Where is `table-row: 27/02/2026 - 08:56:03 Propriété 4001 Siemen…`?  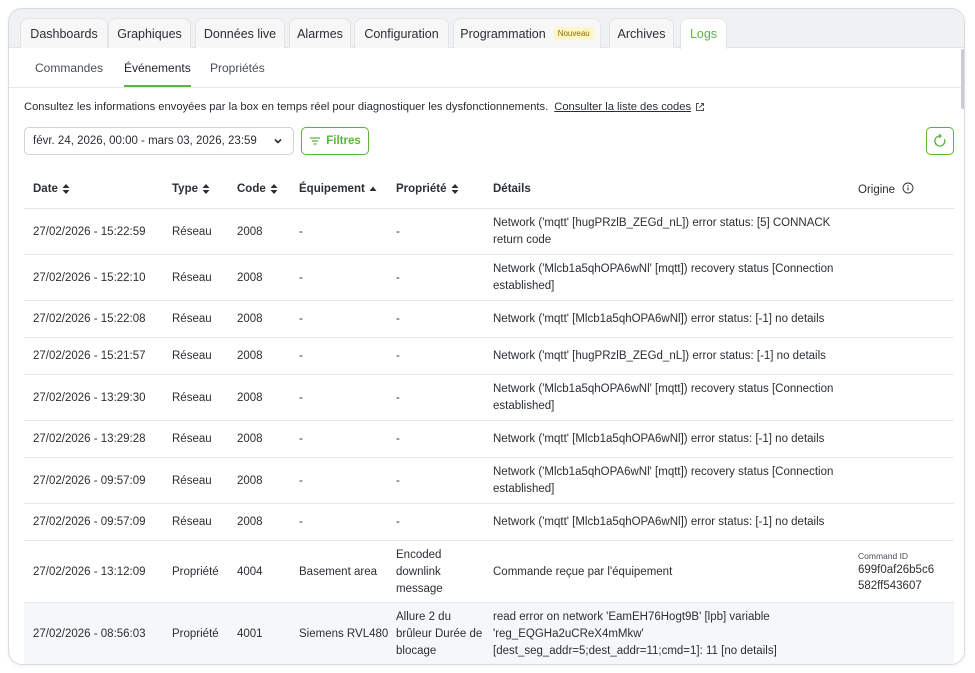
table-row: 27/02/2026 - 08:56:03 Propriété 4001 Siemen… is located at coordinates (489, 633).